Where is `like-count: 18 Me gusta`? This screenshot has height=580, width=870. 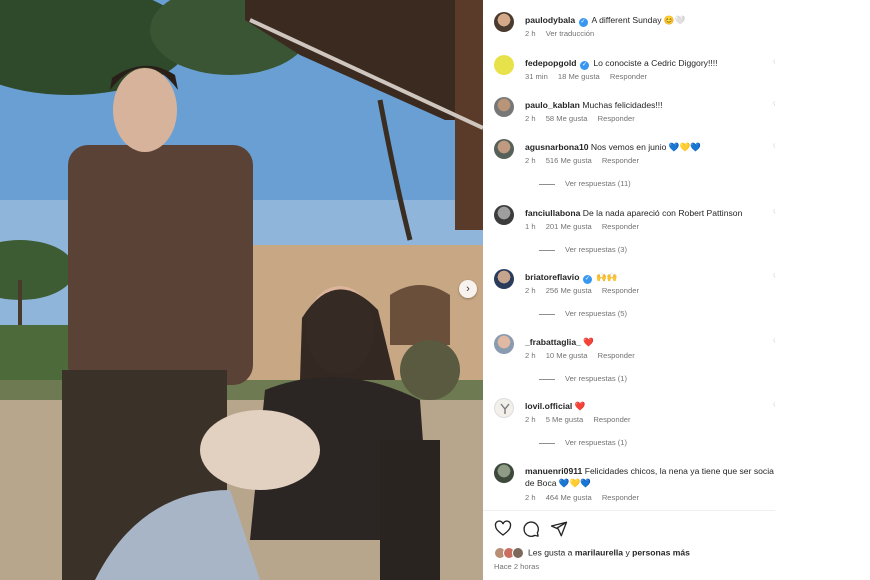 like-count: 18 Me gusta is located at coordinates (579, 76).